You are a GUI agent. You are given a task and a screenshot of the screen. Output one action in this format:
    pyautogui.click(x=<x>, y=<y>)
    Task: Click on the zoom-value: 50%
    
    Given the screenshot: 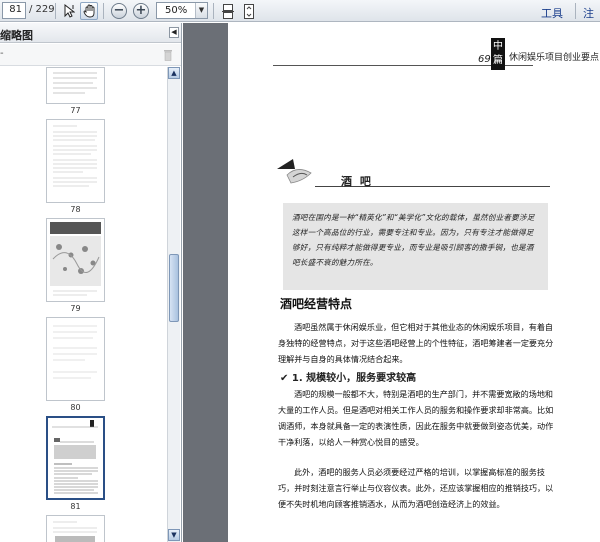 What is the action you would take?
    pyautogui.click(x=176, y=10)
    